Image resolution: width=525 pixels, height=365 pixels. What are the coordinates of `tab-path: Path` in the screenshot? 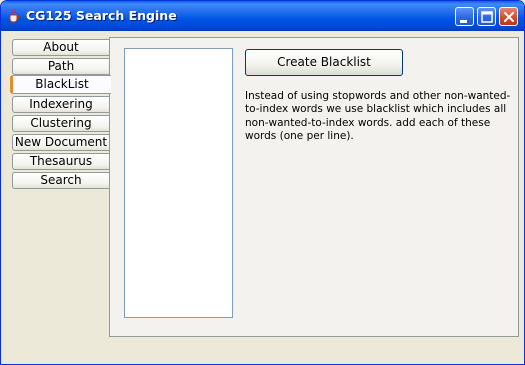 It's located at (60, 66).